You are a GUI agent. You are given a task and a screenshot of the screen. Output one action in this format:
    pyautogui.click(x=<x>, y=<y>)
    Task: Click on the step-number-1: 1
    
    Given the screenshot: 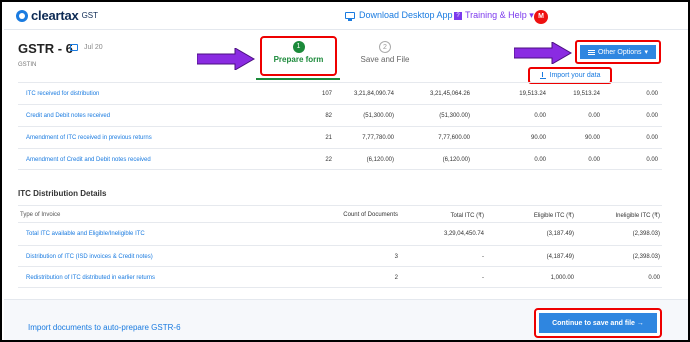 What is the action you would take?
    pyautogui.click(x=298, y=47)
    